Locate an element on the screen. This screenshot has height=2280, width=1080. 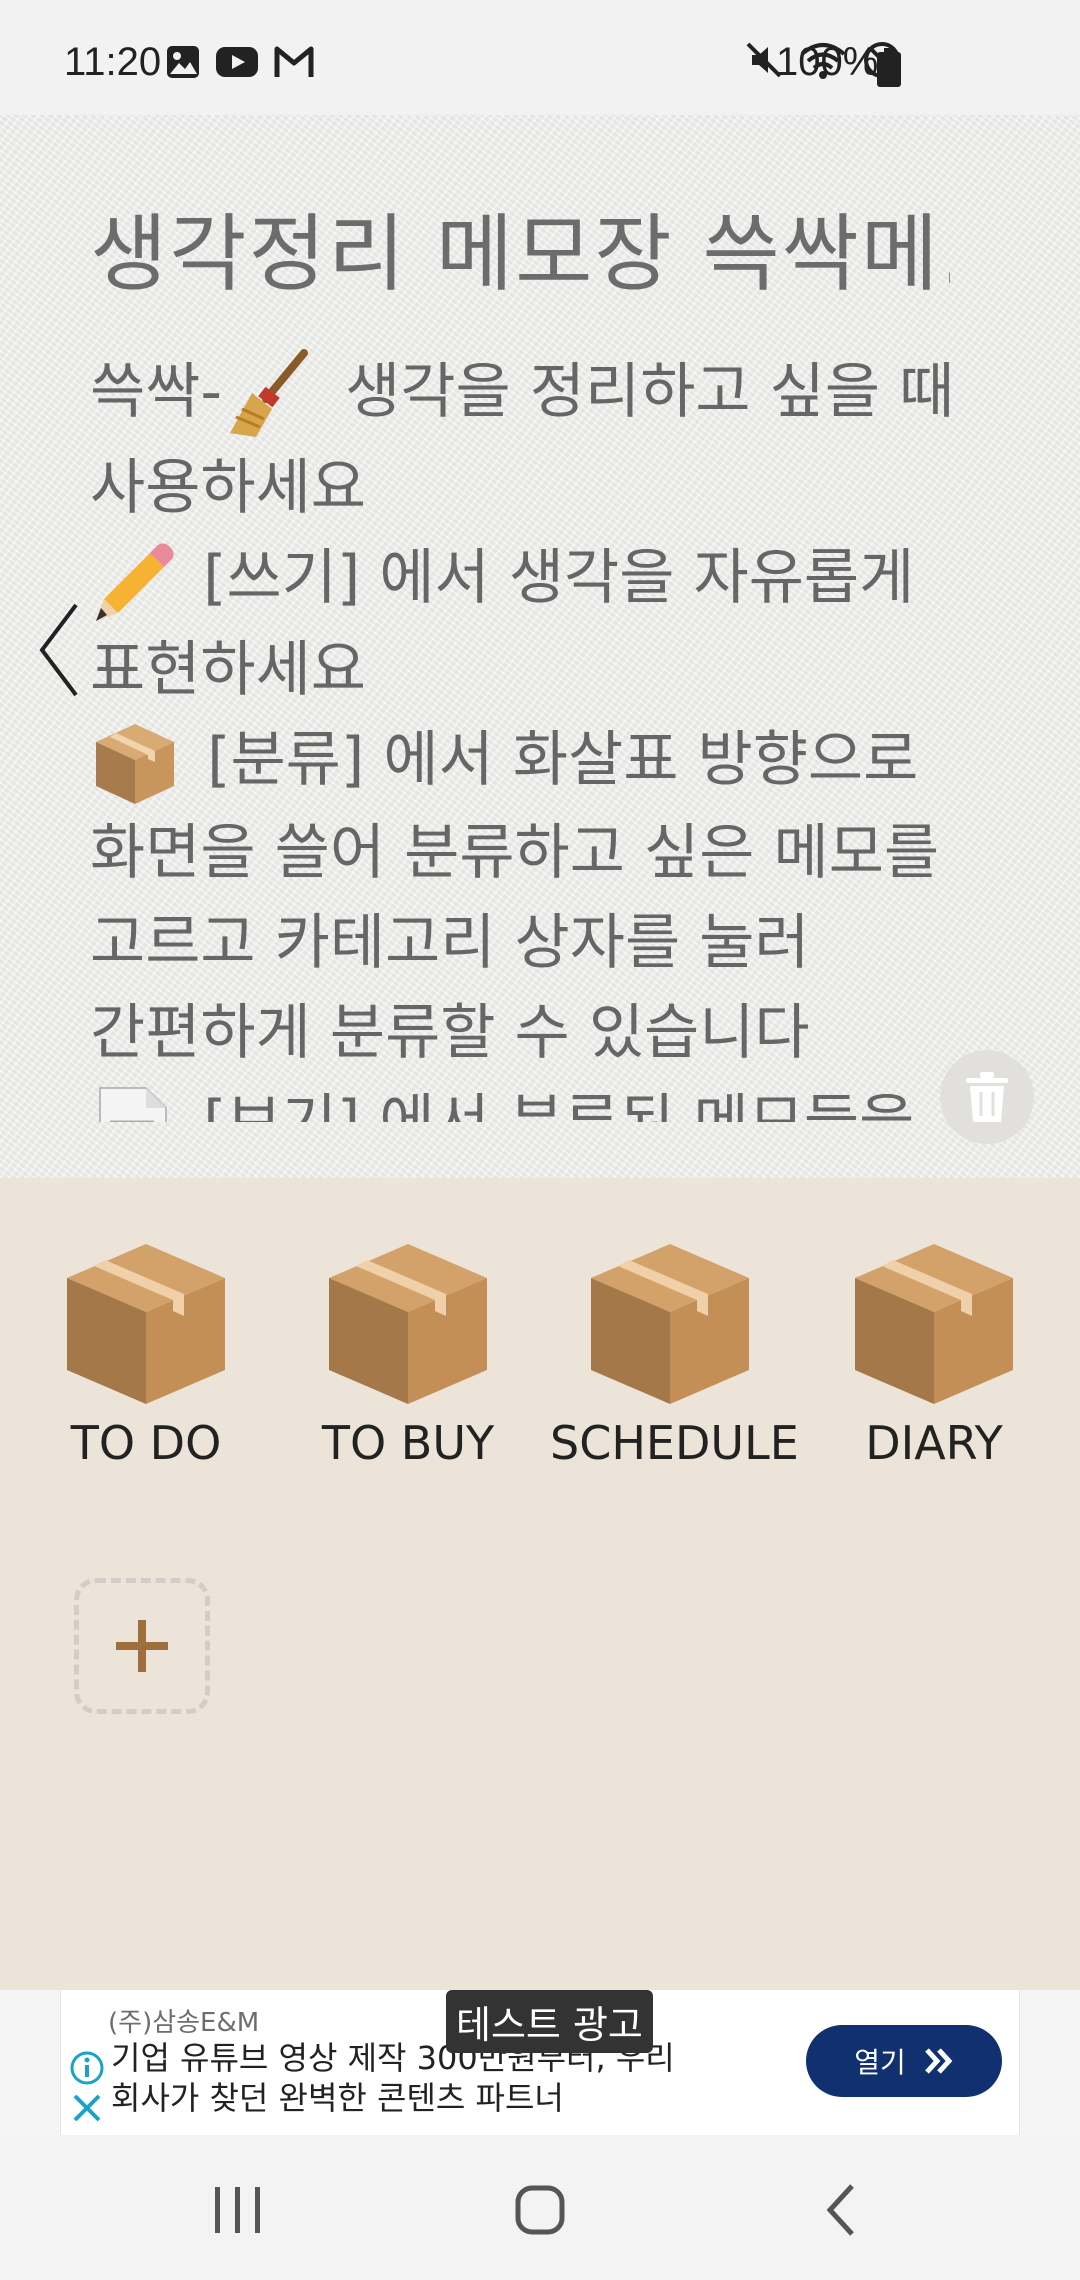
category-diary: DIARY is located at coordinates (934, 1354).